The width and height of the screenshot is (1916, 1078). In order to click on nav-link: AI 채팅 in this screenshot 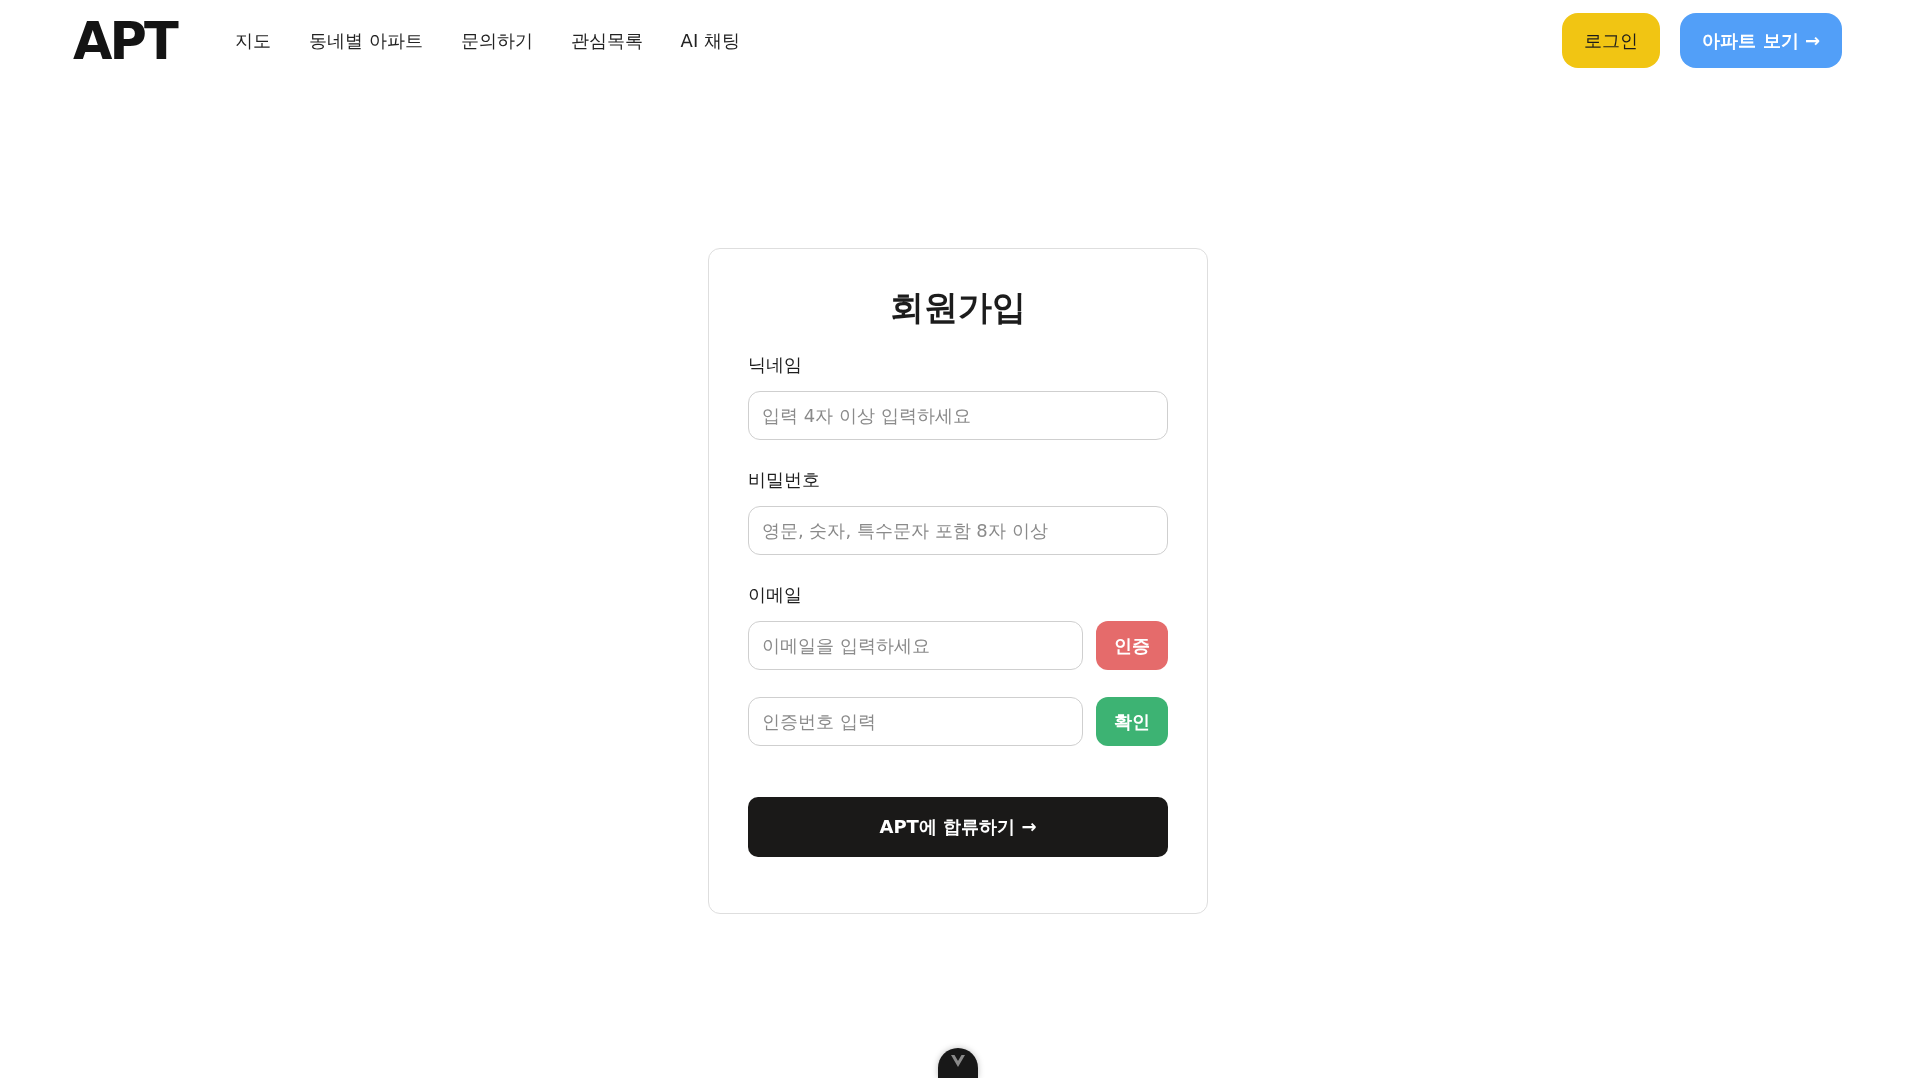, I will do `click(710, 40)`.